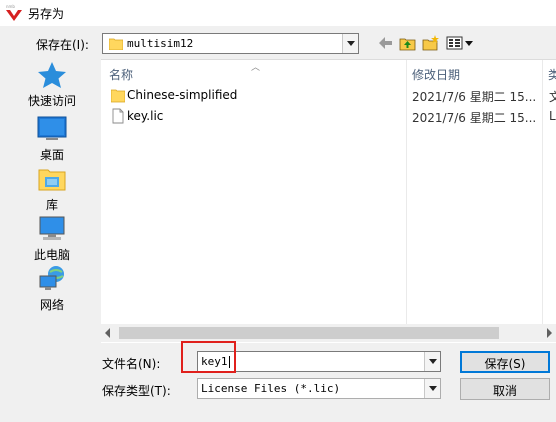 Image resolution: width=556 pixels, height=422 pixels. Describe the element at coordinates (118, 116) in the screenshot. I see `document-icon` at that location.